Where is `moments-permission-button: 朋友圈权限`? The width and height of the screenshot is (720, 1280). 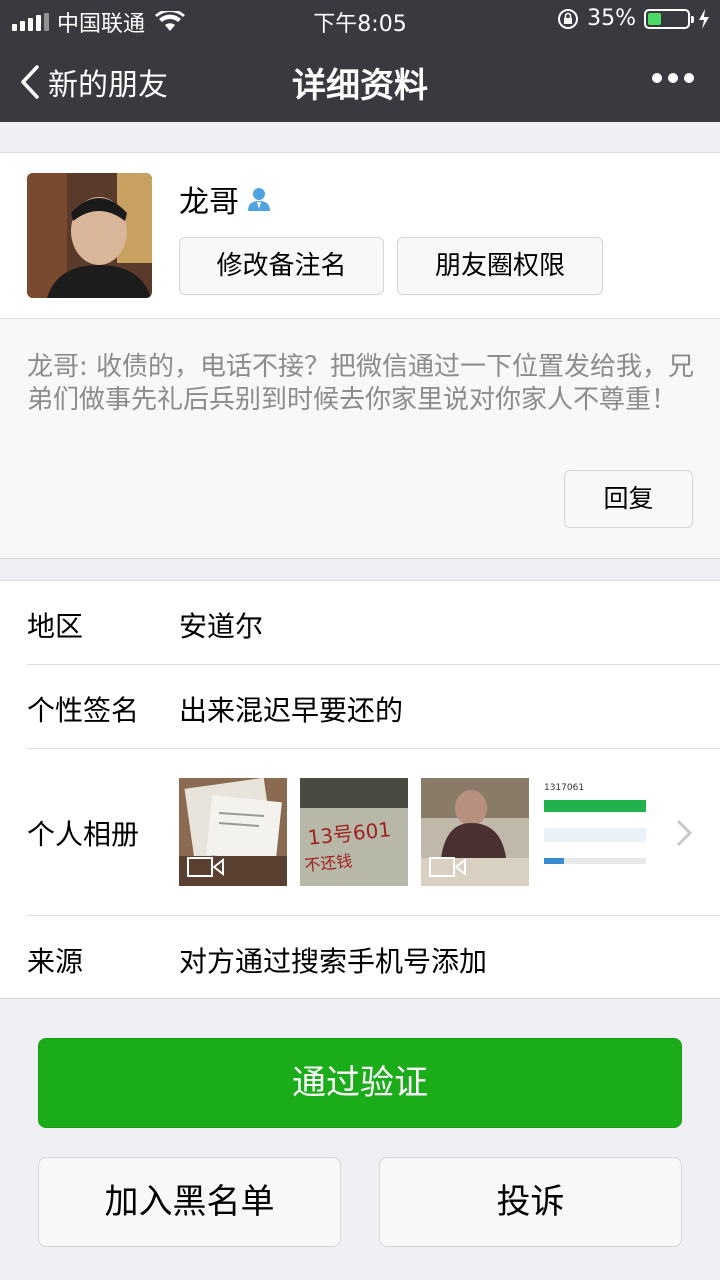 moments-permission-button: 朋友圈权限 is located at coordinates (500, 266).